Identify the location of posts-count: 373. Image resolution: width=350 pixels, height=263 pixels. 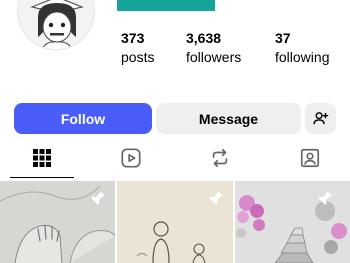
(133, 38).